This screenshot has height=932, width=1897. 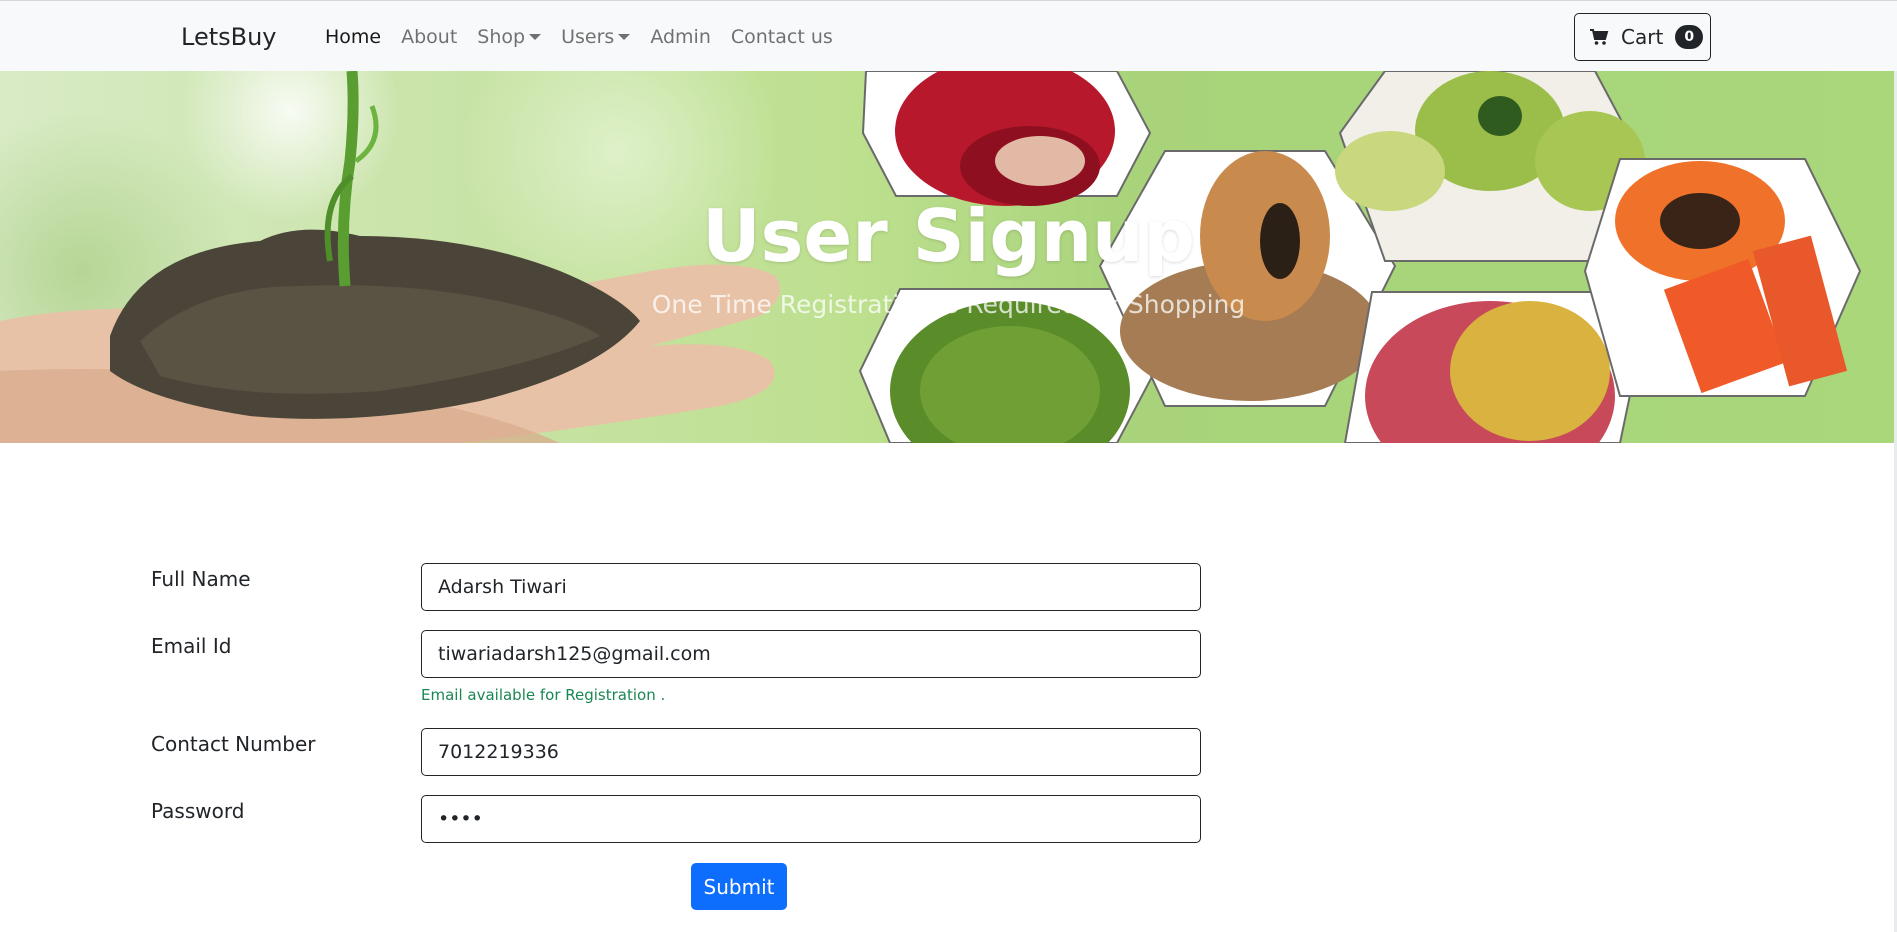 I want to click on full-name-input, so click(x=811, y=587).